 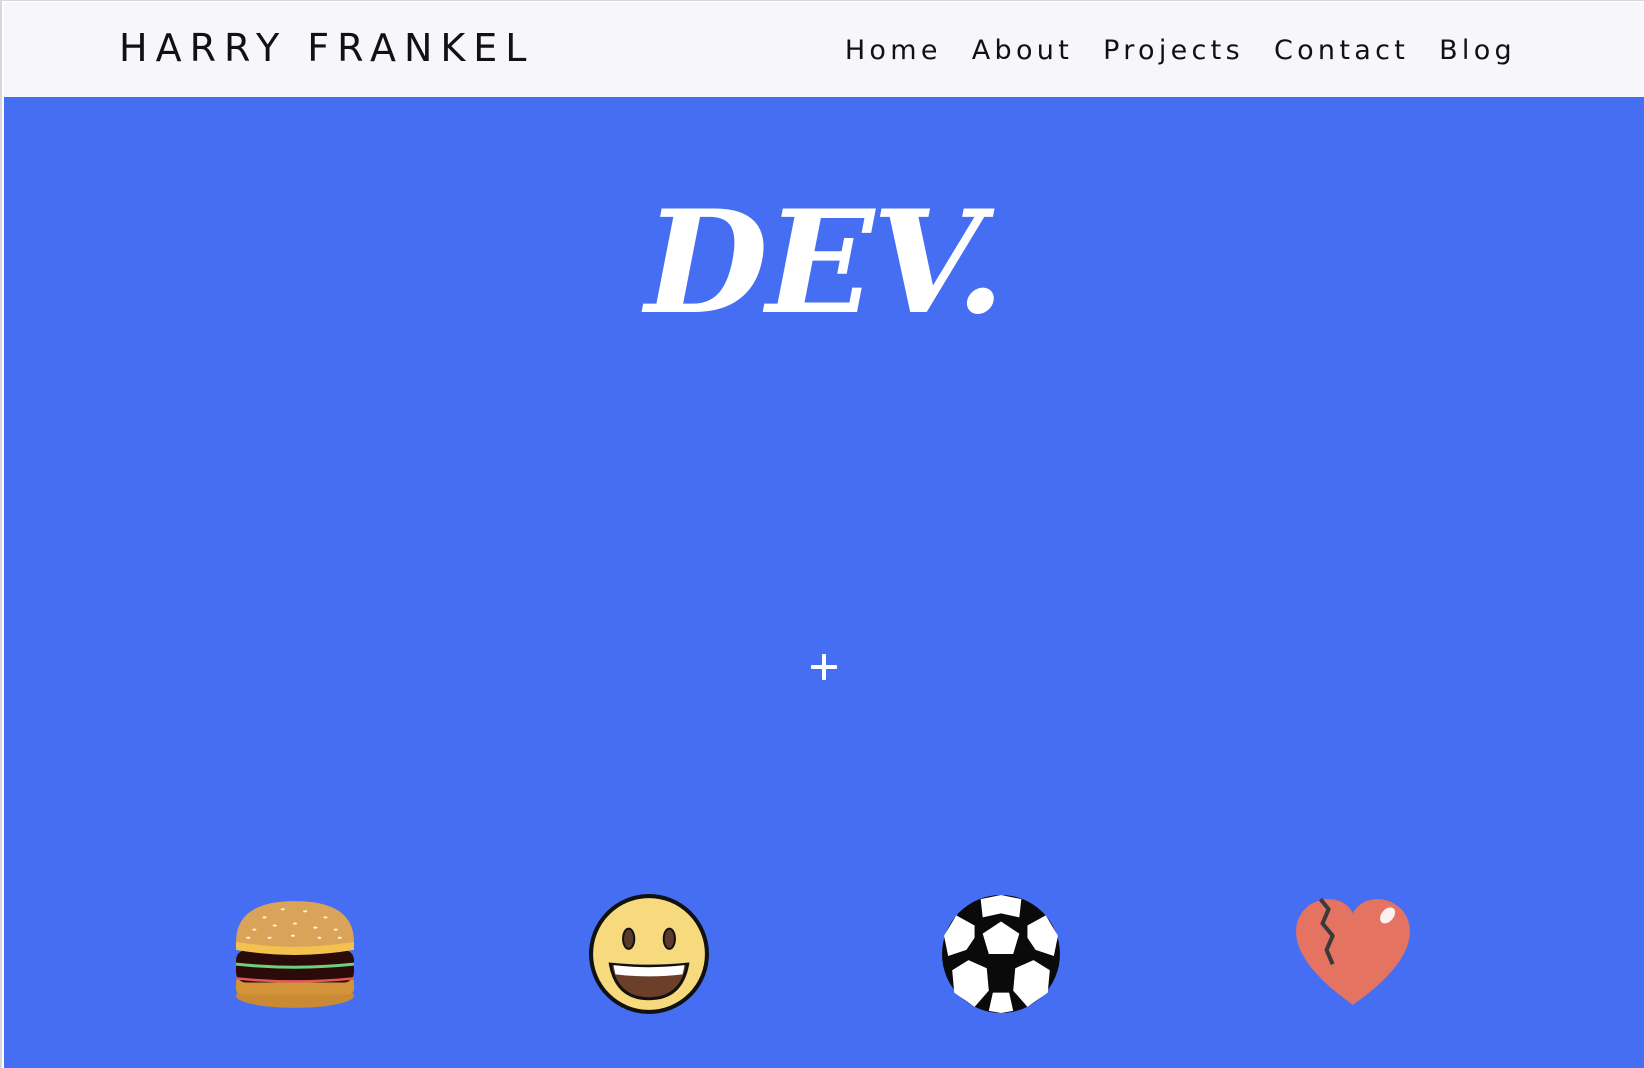 What do you see at coordinates (893, 50) in the screenshot?
I see `nav-link-home: Home` at bounding box center [893, 50].